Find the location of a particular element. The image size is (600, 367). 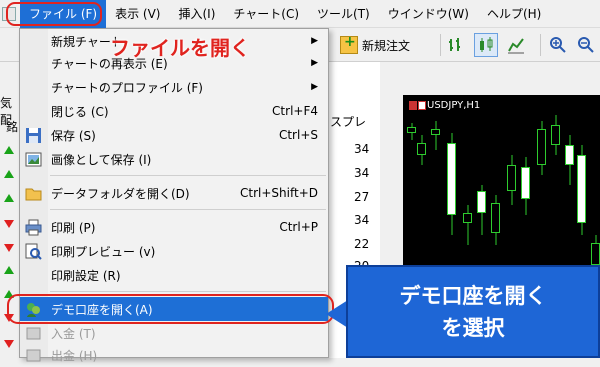

menu-item-shortcut: Ctrl+S is located at coordinates (298, 135).